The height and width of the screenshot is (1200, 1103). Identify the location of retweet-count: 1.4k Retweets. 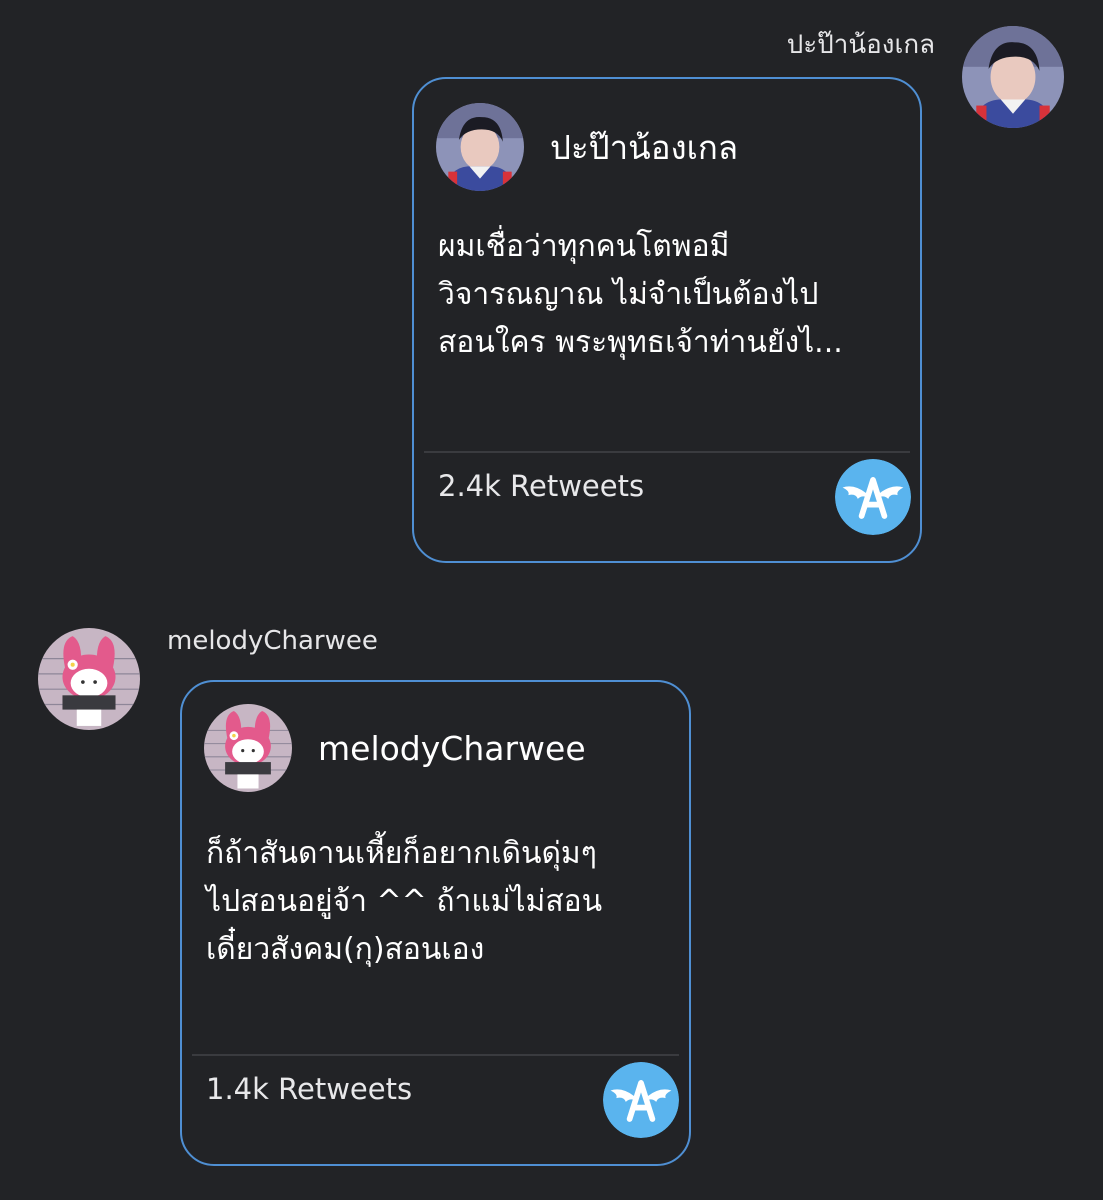
(309, 1089).